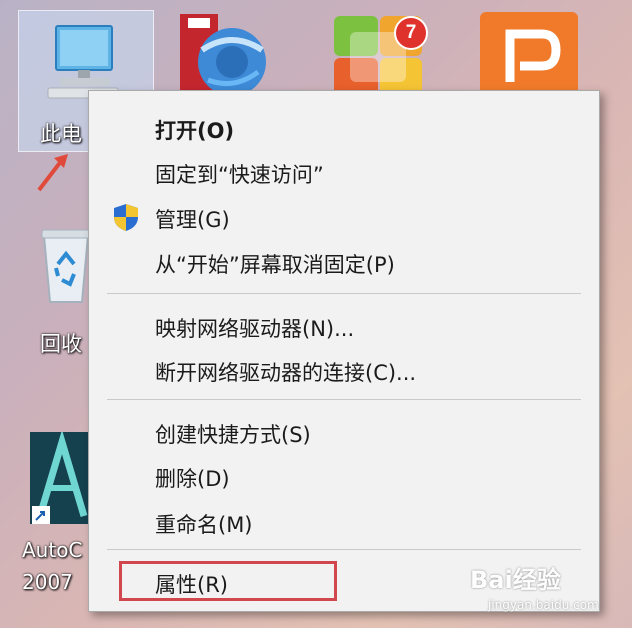 The height and width of the screenshot is (628, 632). I want to click on autocad-label-line2: 2007, so click(47, 582).